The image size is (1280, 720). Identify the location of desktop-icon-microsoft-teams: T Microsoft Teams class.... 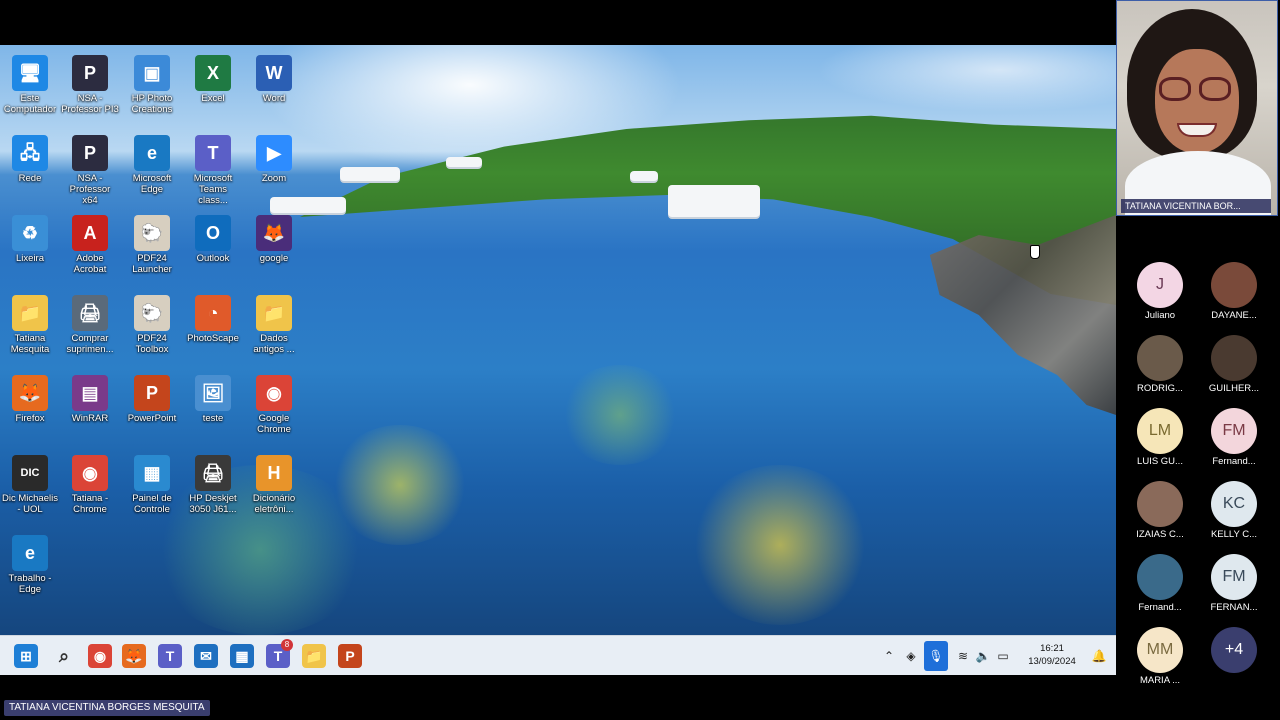
(213, 171).